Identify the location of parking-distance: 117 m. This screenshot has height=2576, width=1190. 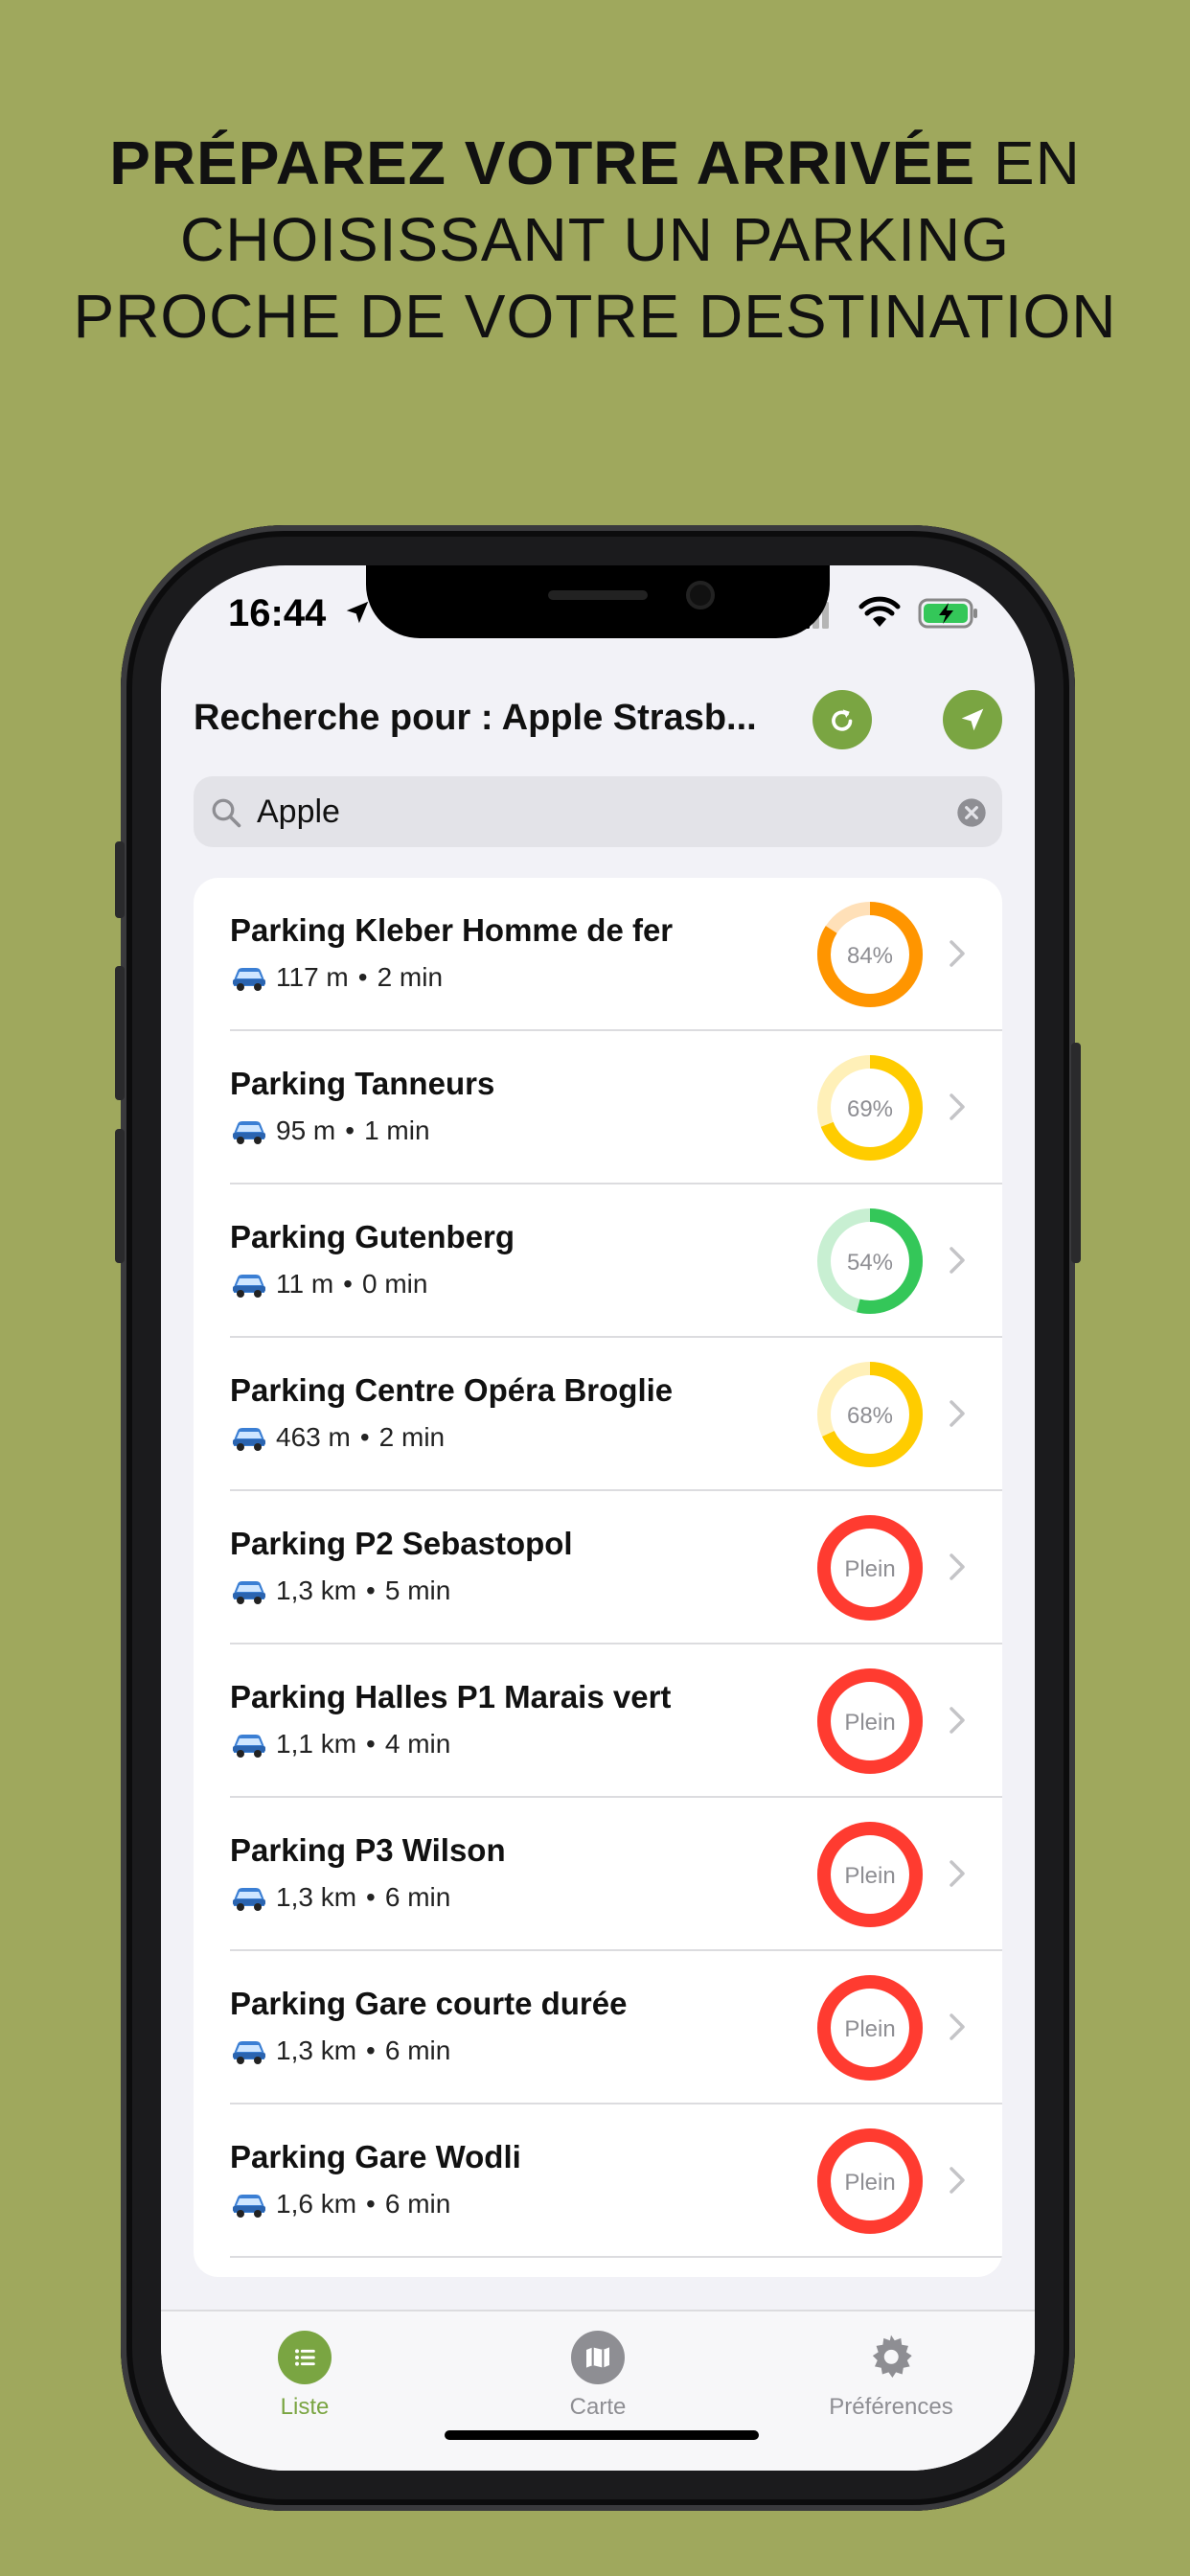
(312, 977).